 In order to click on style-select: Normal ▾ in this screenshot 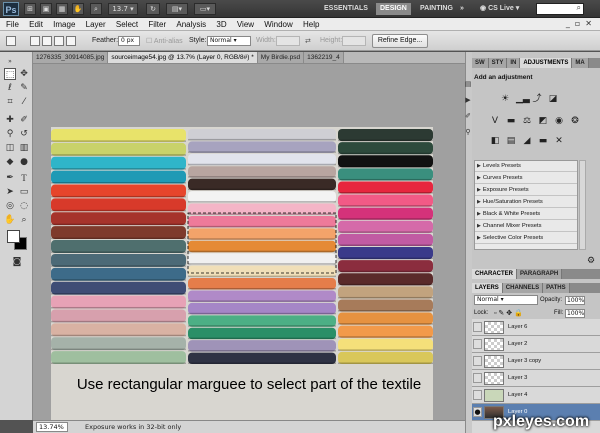, I will do `click(229, 41)`.